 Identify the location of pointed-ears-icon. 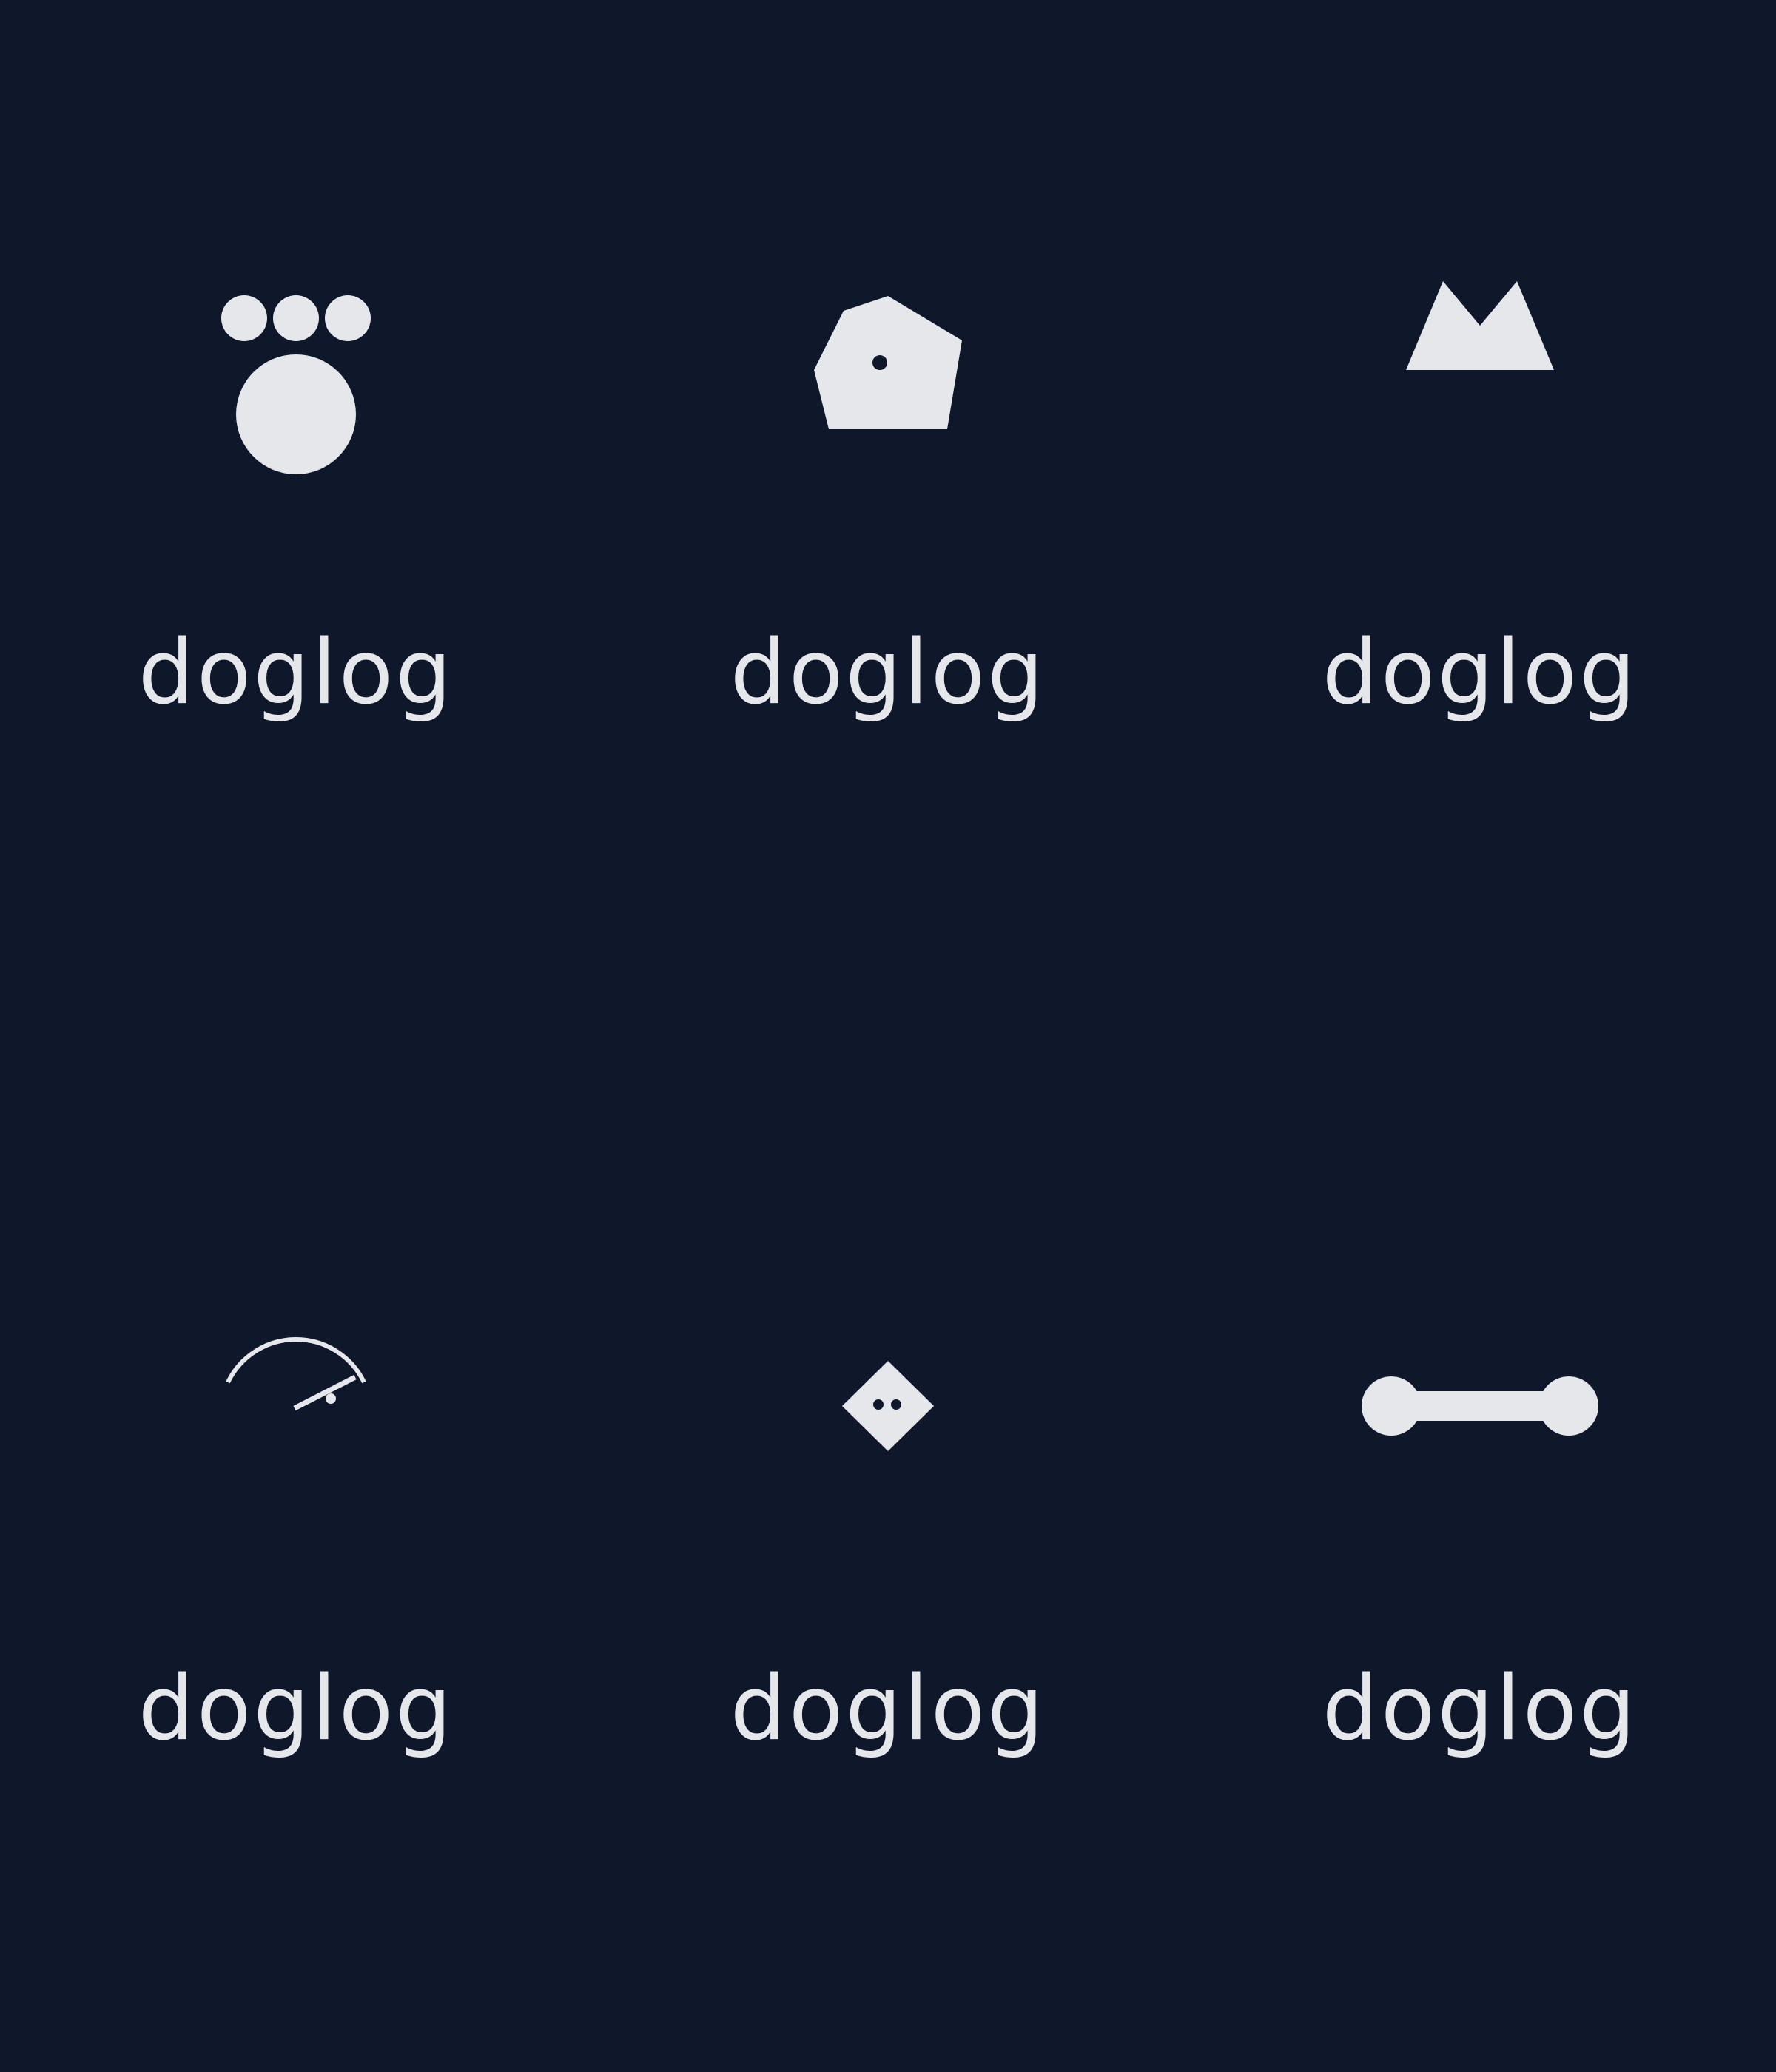
(1480, 325).